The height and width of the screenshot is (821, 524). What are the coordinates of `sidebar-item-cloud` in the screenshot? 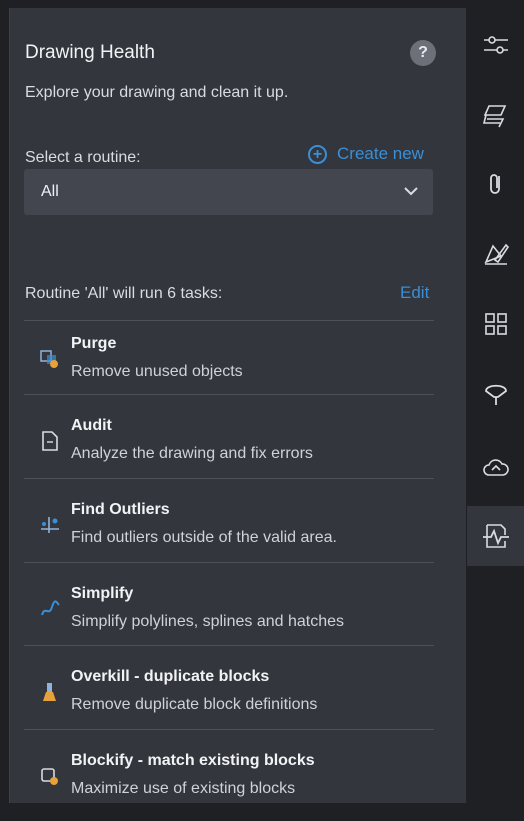 It's located at (495, 468).